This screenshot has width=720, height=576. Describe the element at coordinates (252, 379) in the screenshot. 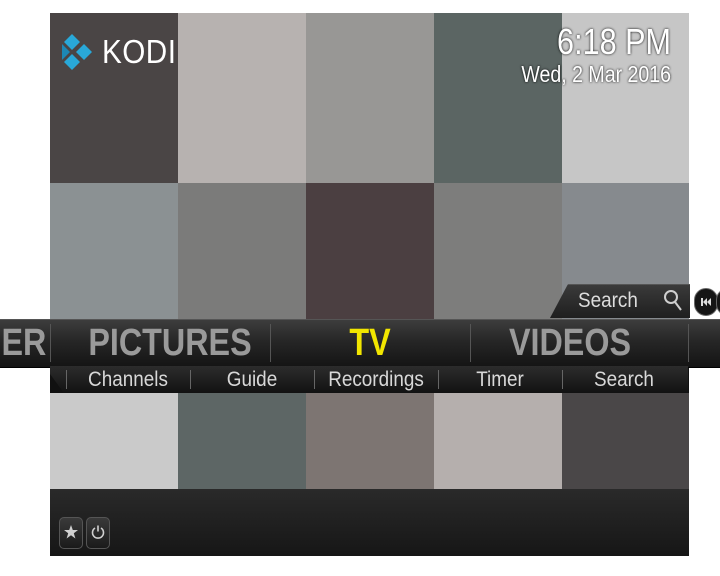

I see `submenu-item-guide: Guide` at that location.